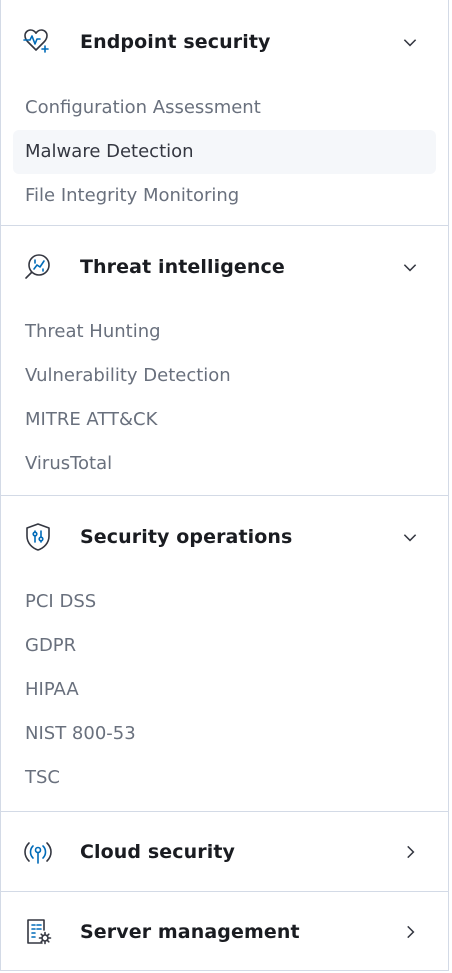 The height and width of the screenshot is (973, 452). I want to click on section-title: Threat intelligence, so click(182, 267).